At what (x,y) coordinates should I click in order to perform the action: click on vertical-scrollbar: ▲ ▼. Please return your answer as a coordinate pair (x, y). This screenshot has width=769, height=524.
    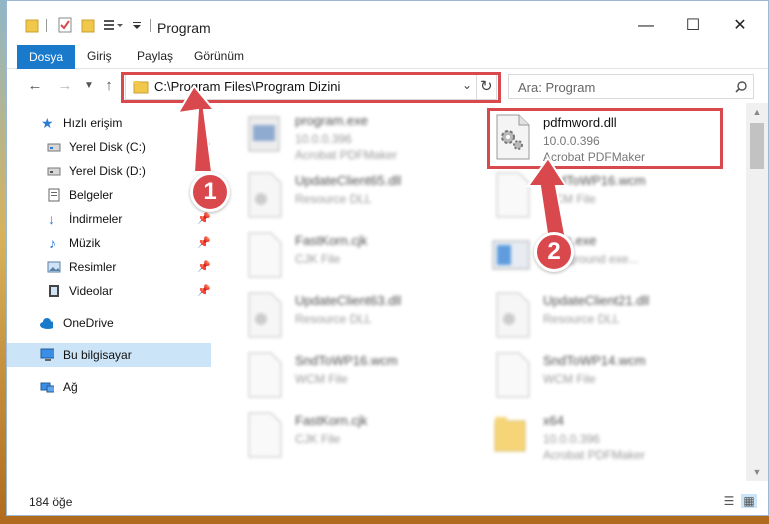
    Looking at the image, I should click on (757, 292).